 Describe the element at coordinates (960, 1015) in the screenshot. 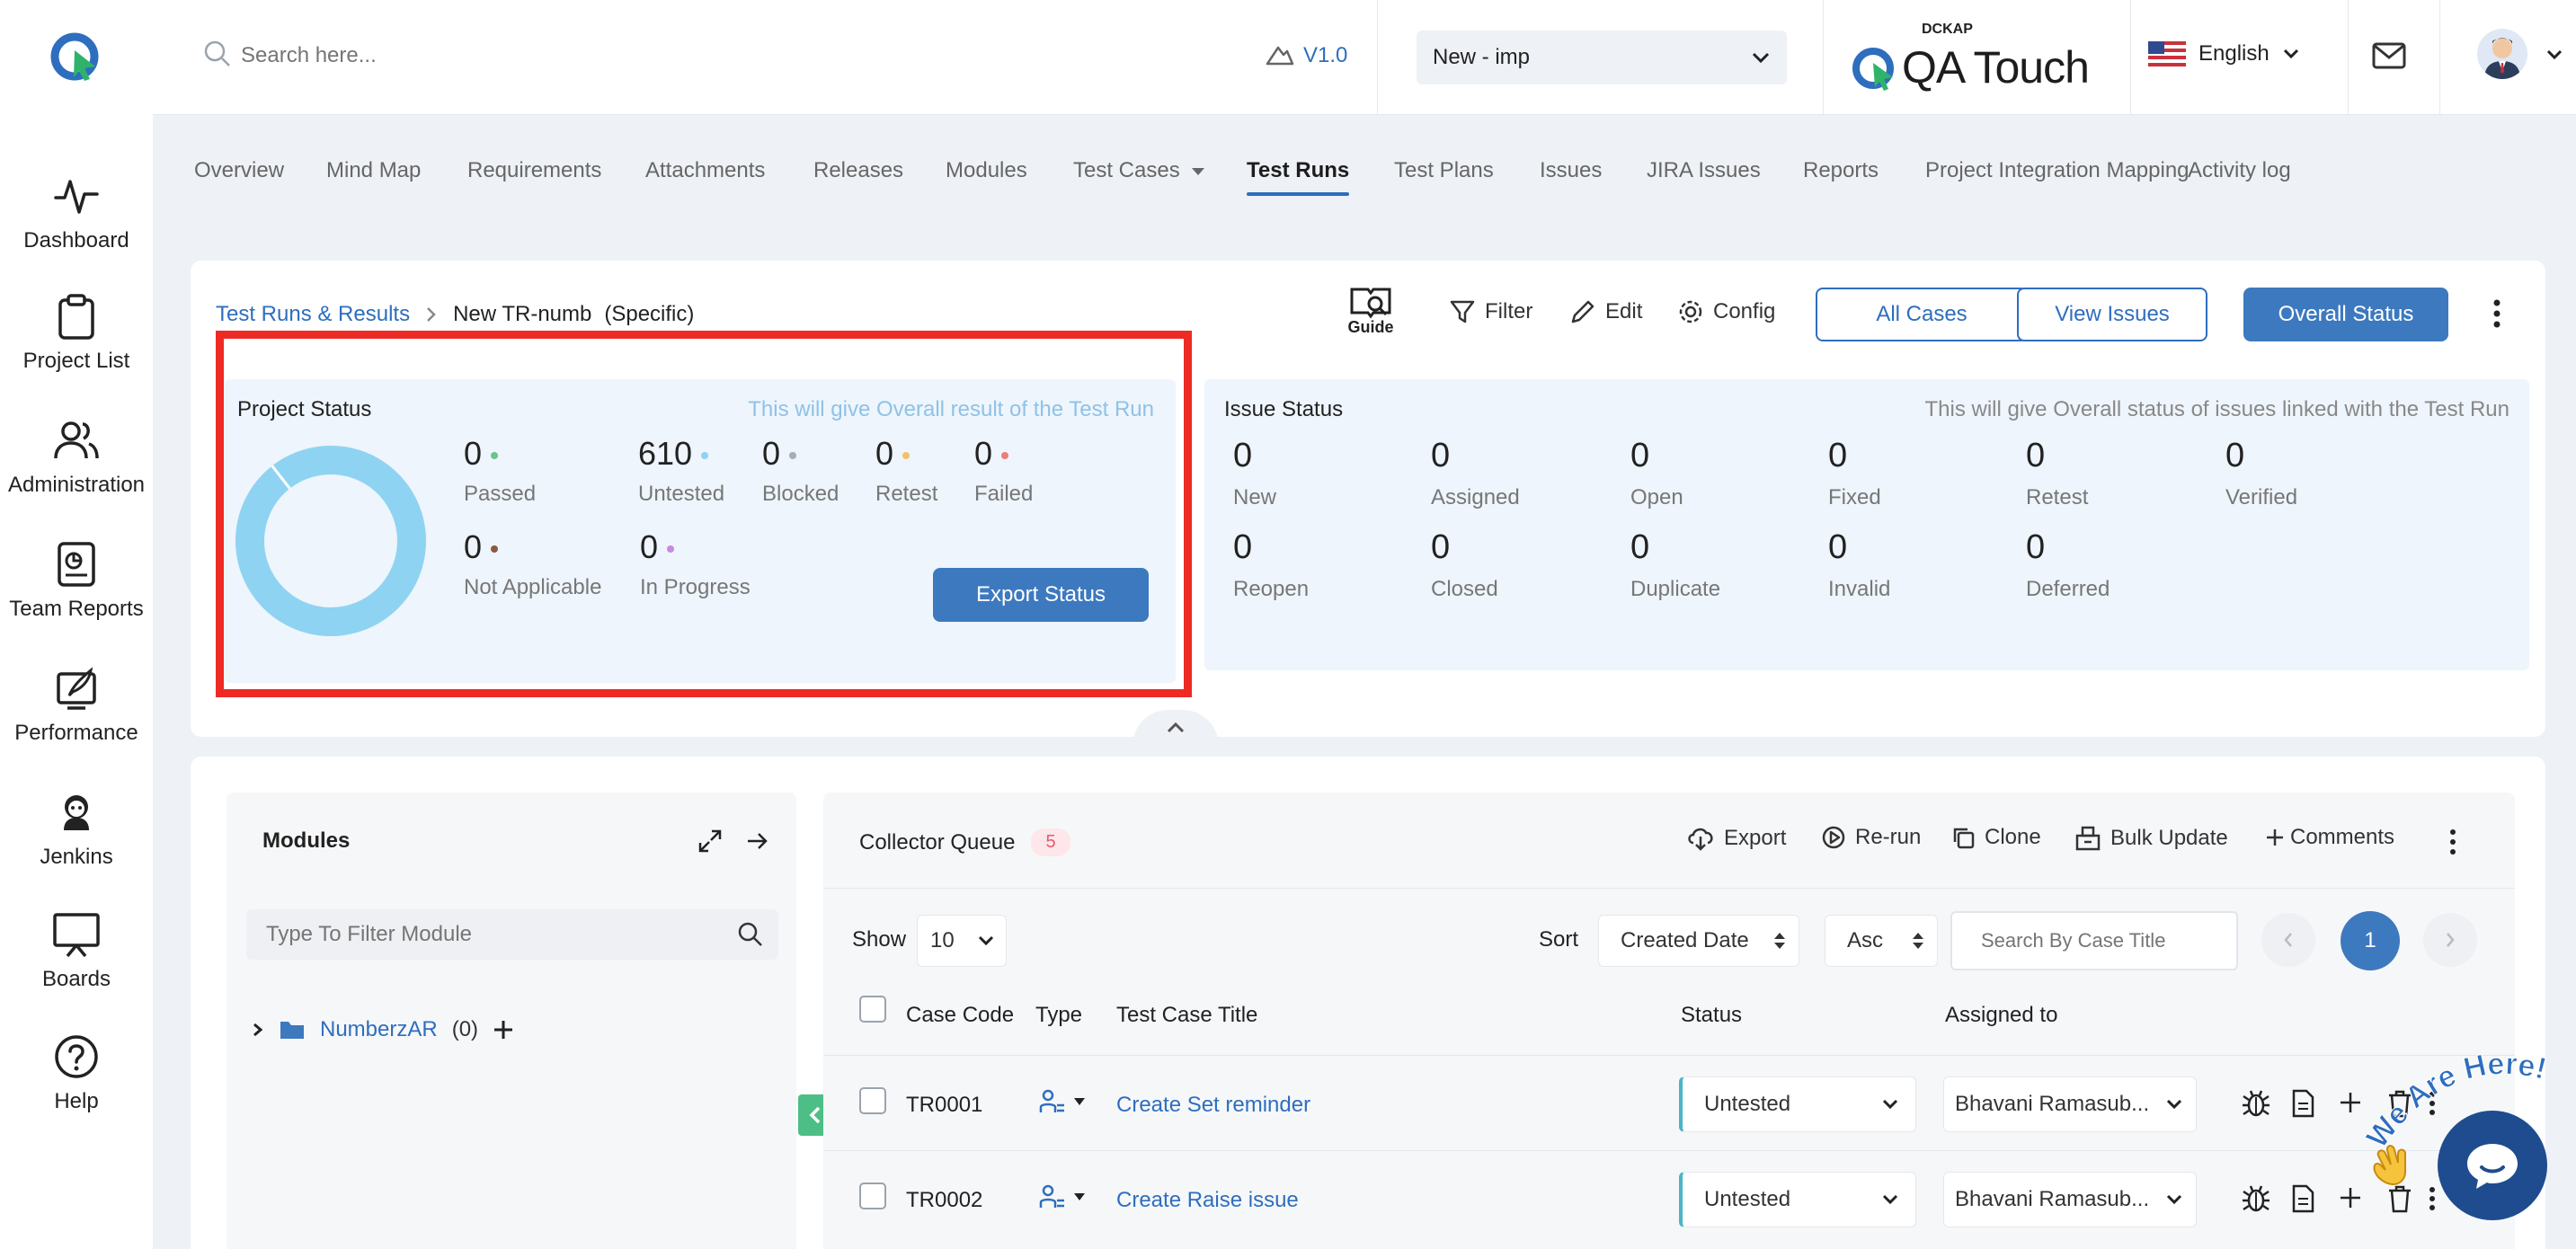

I see `column-header-case-code: Case Code` at that location.